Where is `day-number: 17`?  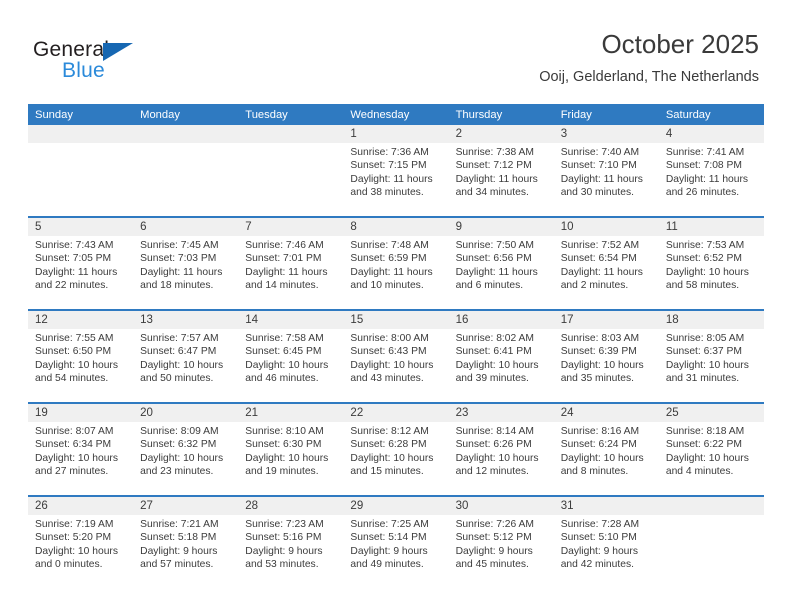
day-number: 17 is located at coordinates (606, 320).